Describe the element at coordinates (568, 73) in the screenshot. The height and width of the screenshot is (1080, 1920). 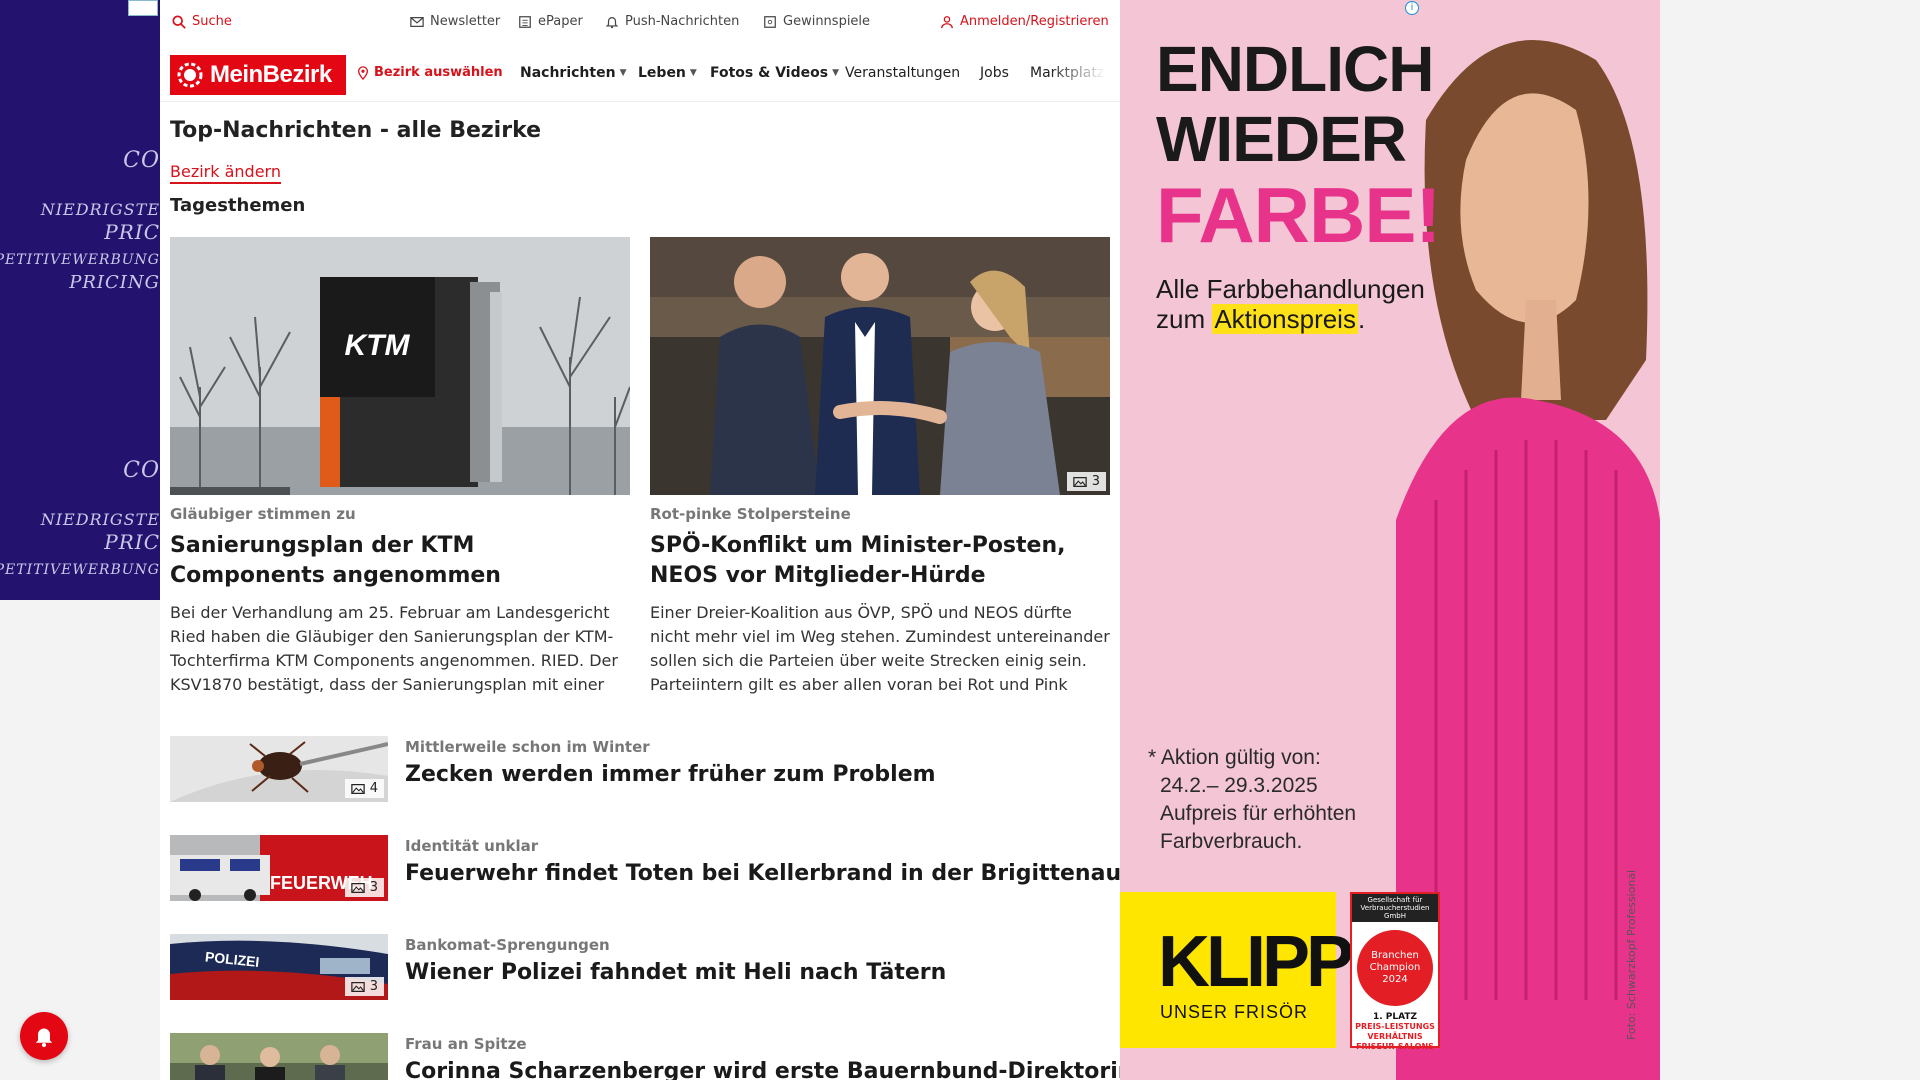
I see `nav-nachrichten-label: Nachrichten` at that location.